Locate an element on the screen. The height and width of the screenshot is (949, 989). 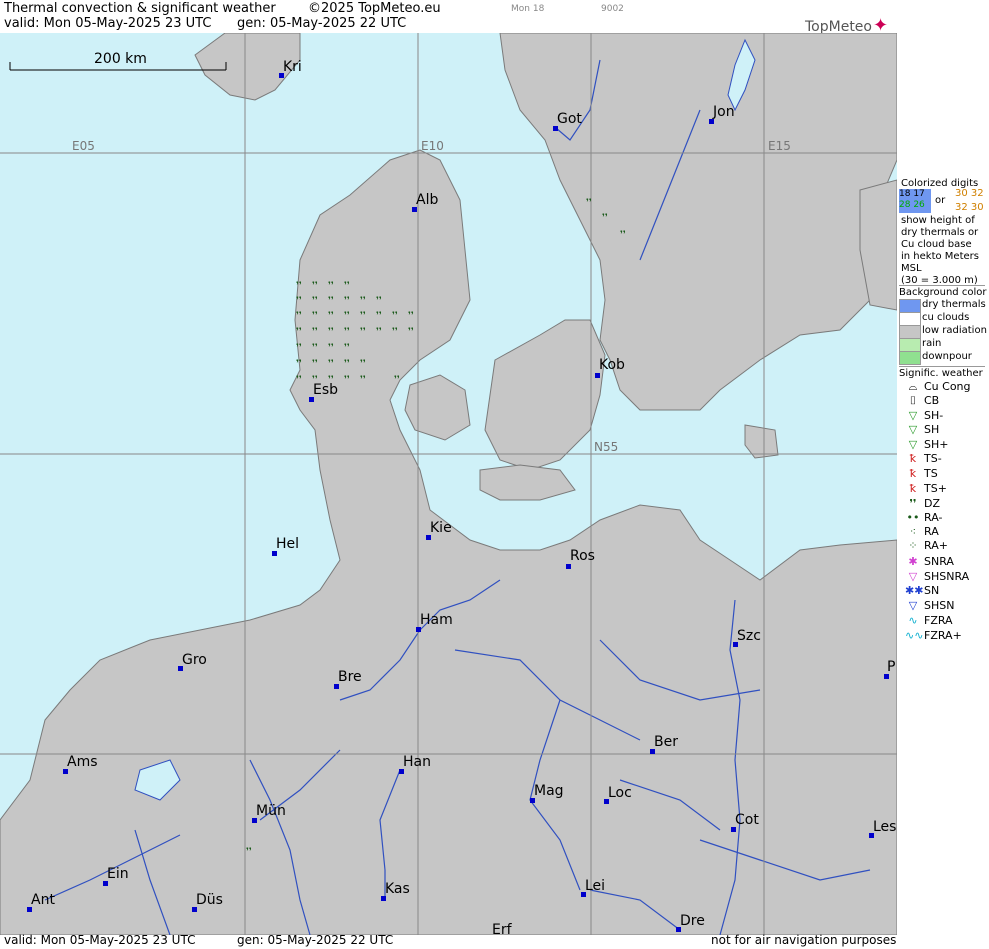
map-title: Thermal convection & significant weather is located at coordinates (140, 8).